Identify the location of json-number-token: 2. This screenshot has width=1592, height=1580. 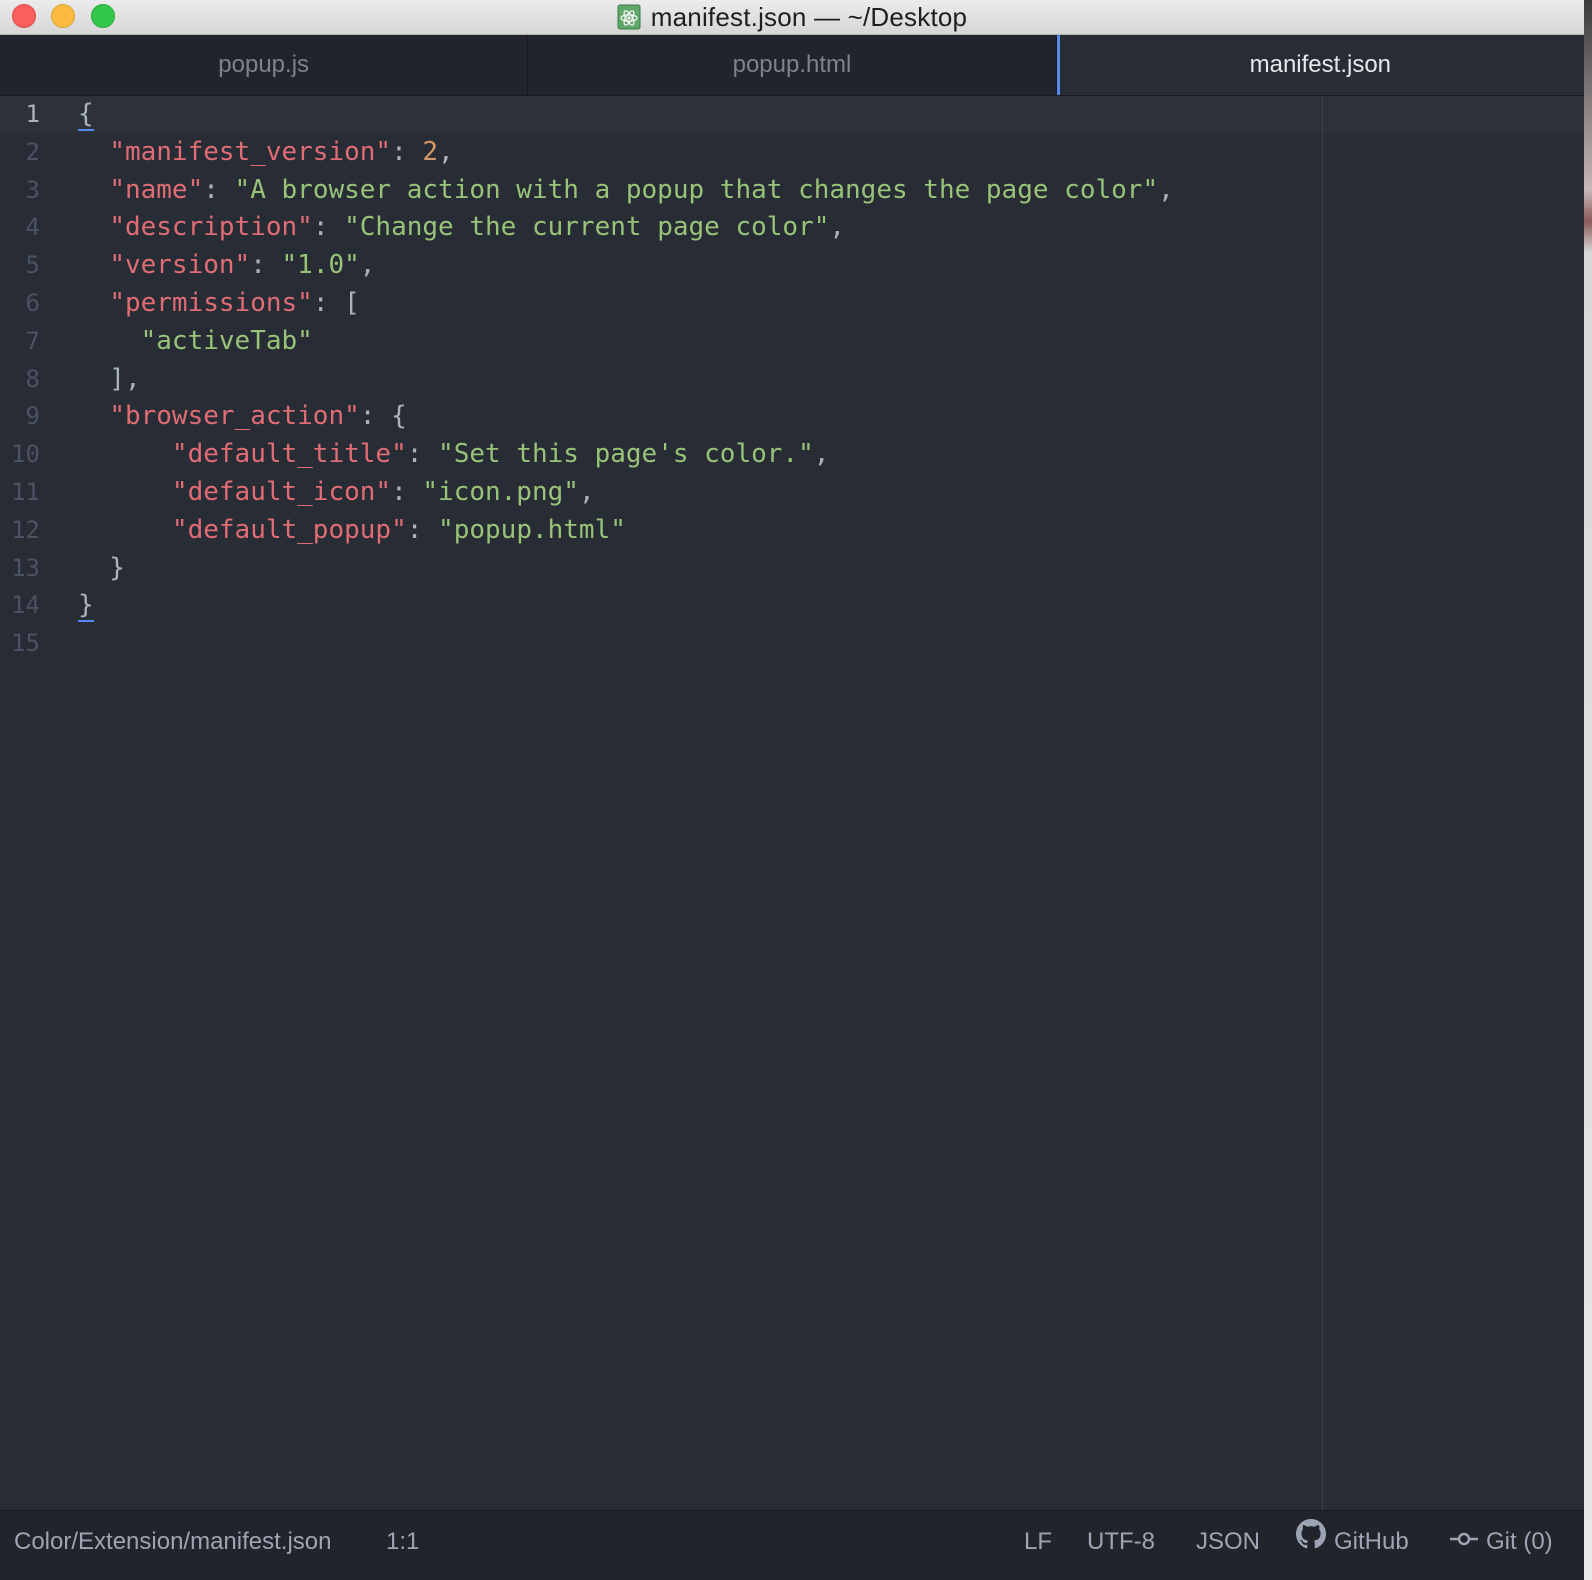
(430, 151).